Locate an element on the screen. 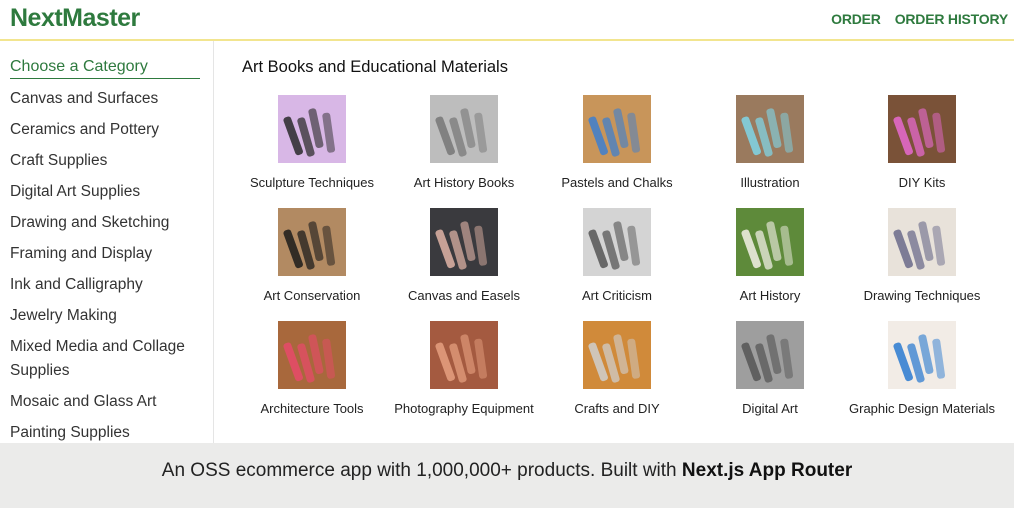  subcategory-tile: DIY Kits is located at coordinates (922, 144).